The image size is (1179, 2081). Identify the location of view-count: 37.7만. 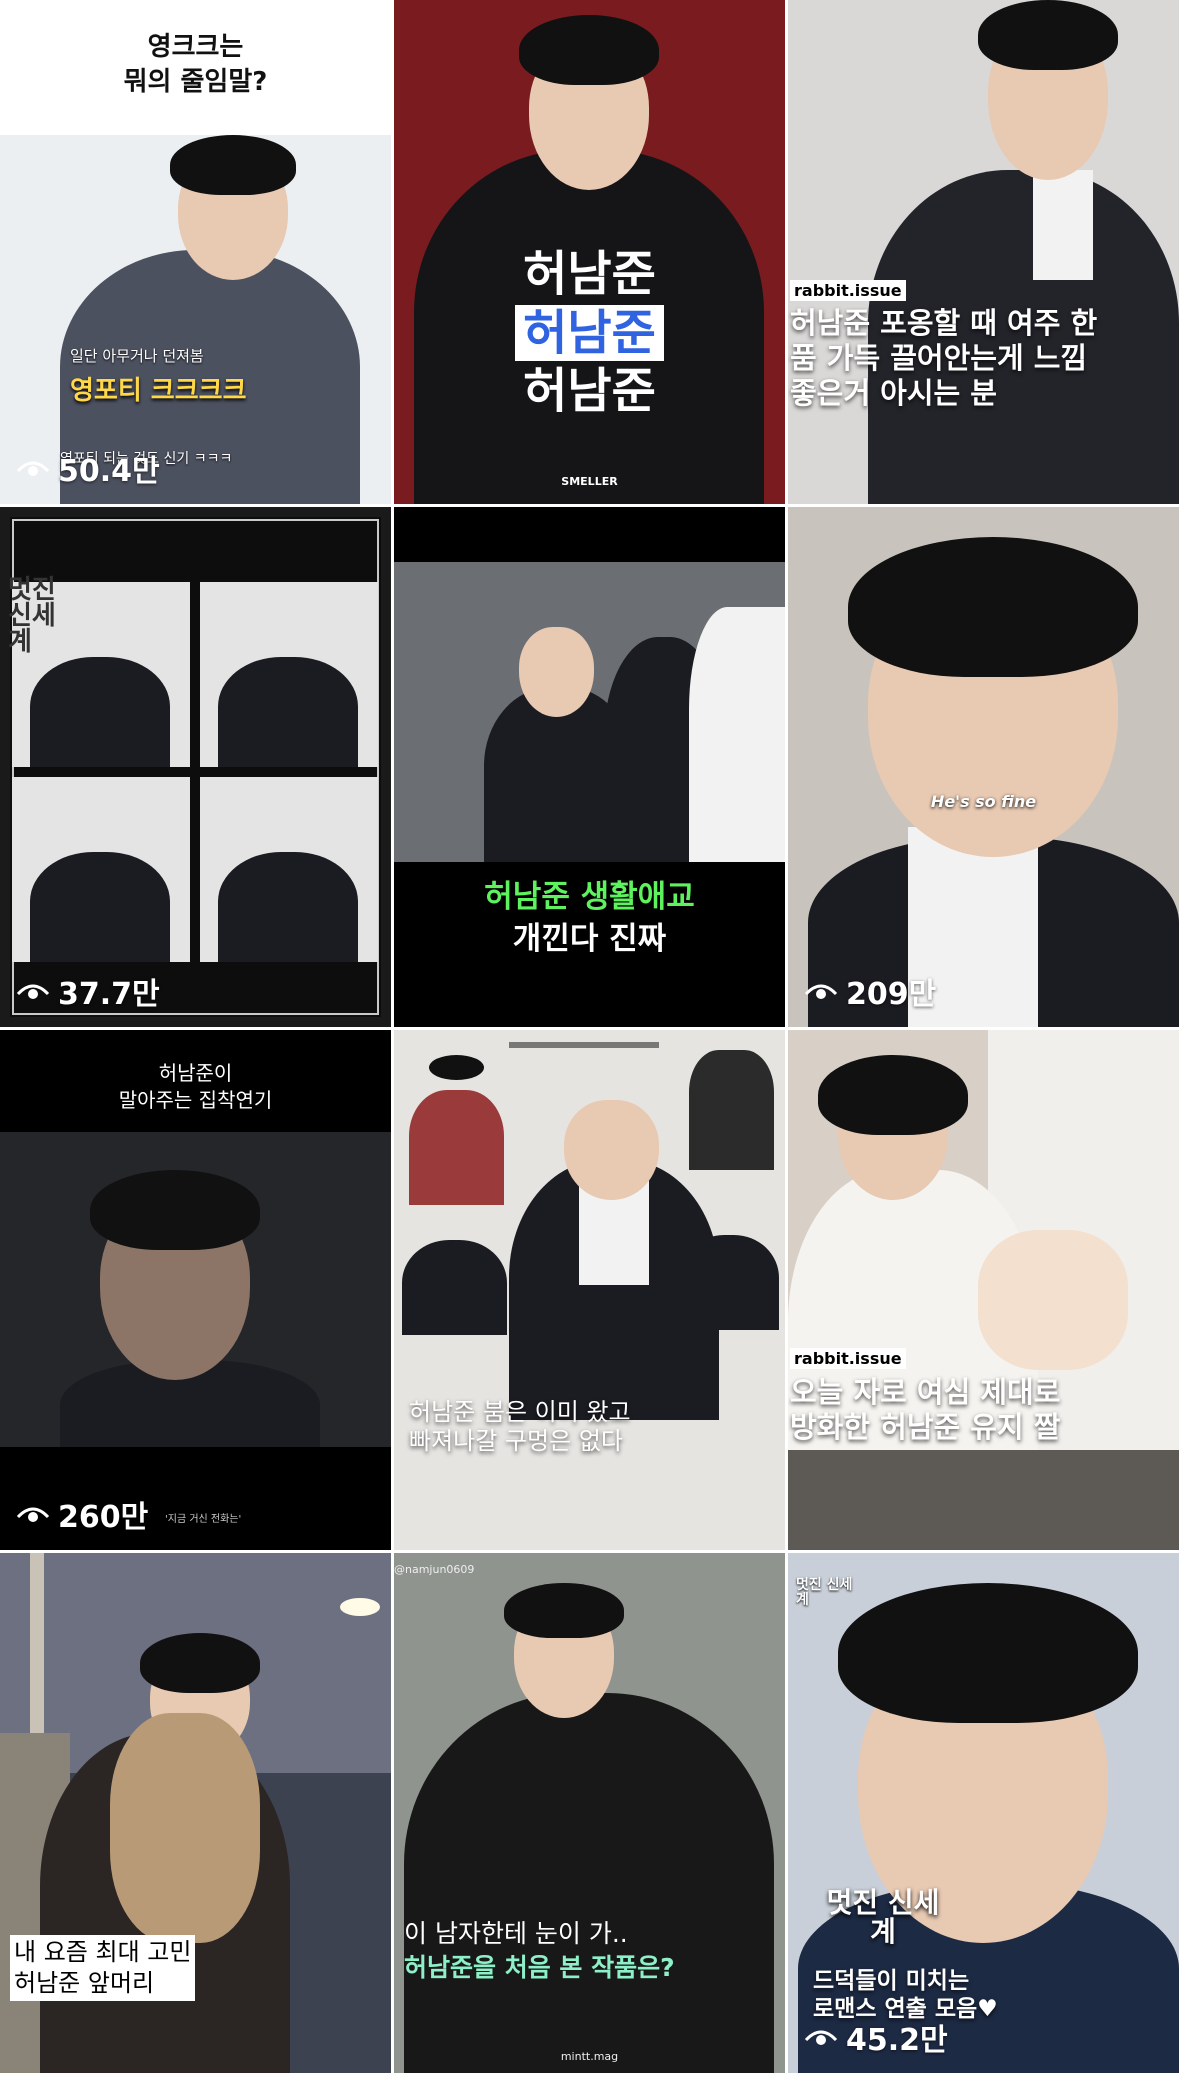
(88, 991).